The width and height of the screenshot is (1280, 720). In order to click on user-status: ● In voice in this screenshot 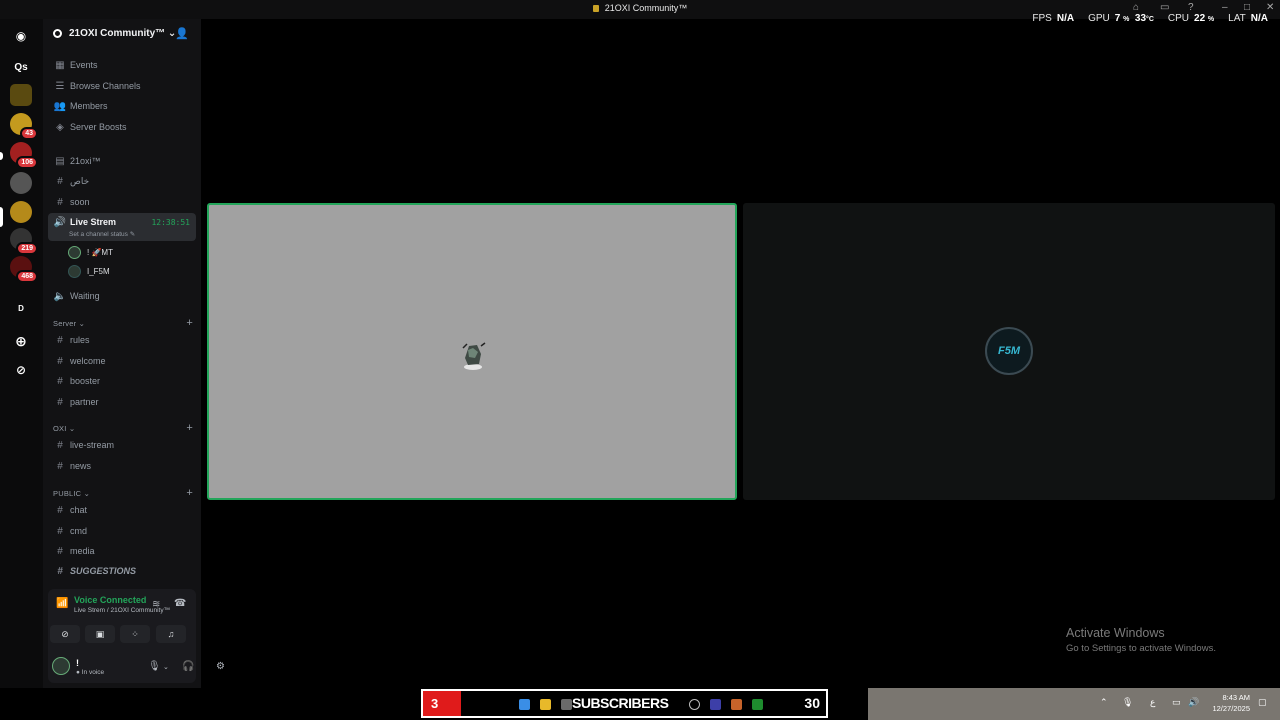, I will do `click(90, 672)`.